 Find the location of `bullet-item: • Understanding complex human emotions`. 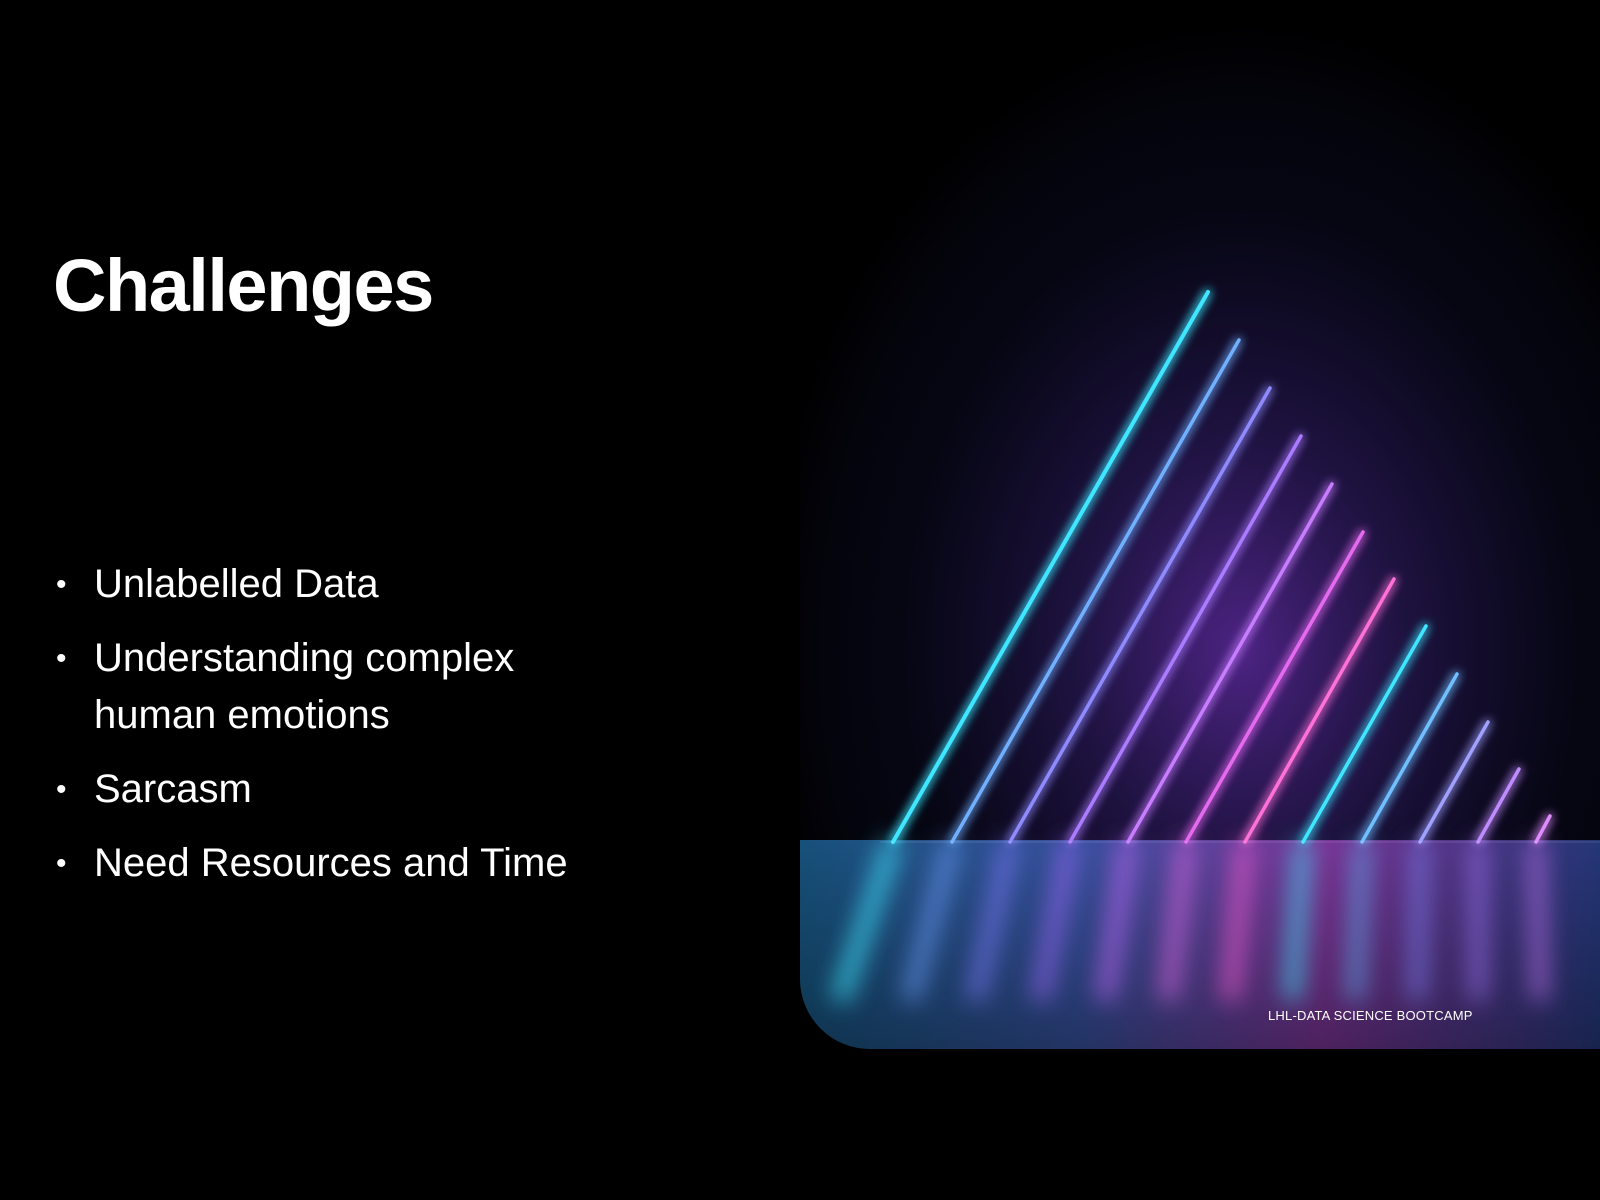

bullet-item: • Understanding complex human emotions is located at coordinates (366, 687).